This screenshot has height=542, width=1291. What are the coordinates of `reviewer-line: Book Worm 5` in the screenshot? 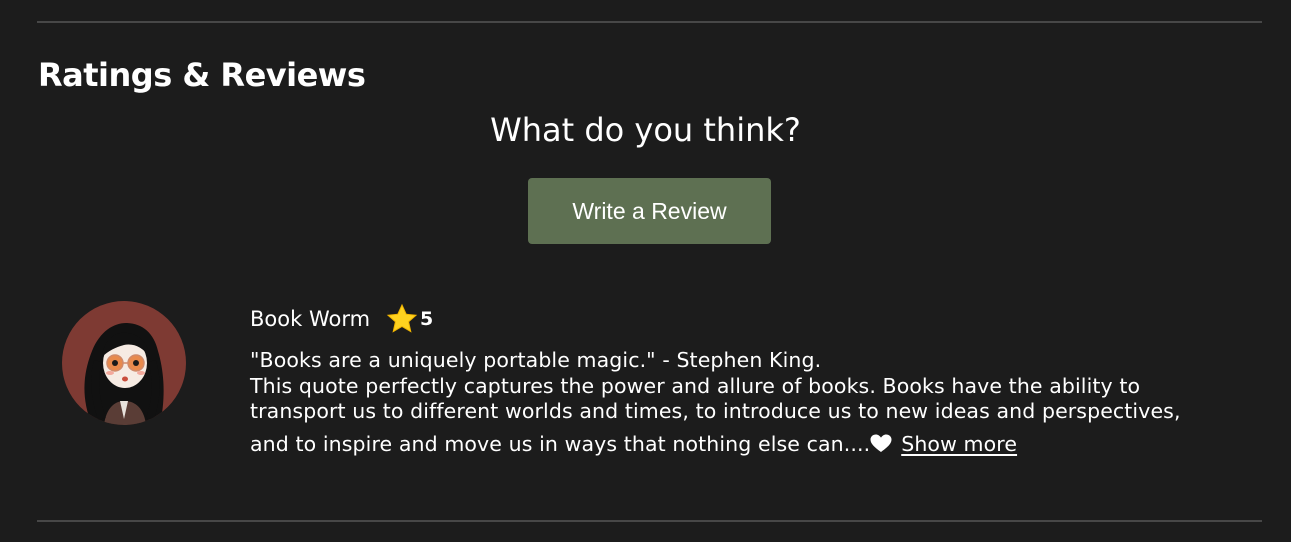 It's located at (341, 319).